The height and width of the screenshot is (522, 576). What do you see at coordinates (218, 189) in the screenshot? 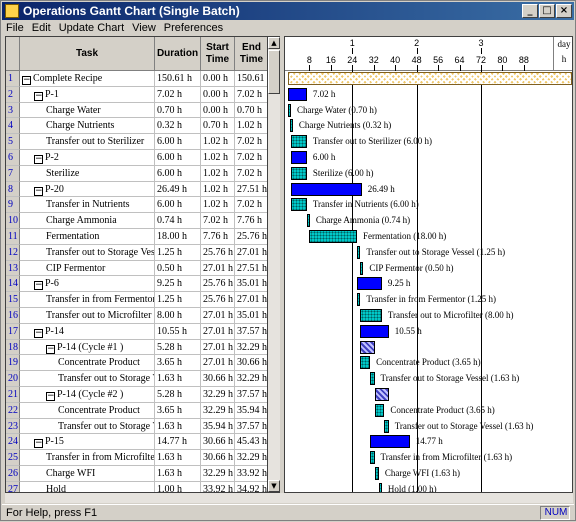
I see `start-time-cell: 1.02 h` at bounding box center [218, 189].